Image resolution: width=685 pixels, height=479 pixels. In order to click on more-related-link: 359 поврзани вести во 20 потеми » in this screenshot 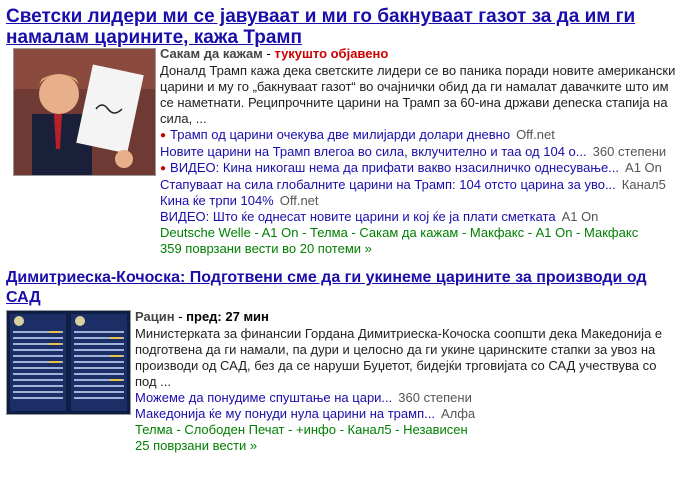, I will do `click(420, 249)`.